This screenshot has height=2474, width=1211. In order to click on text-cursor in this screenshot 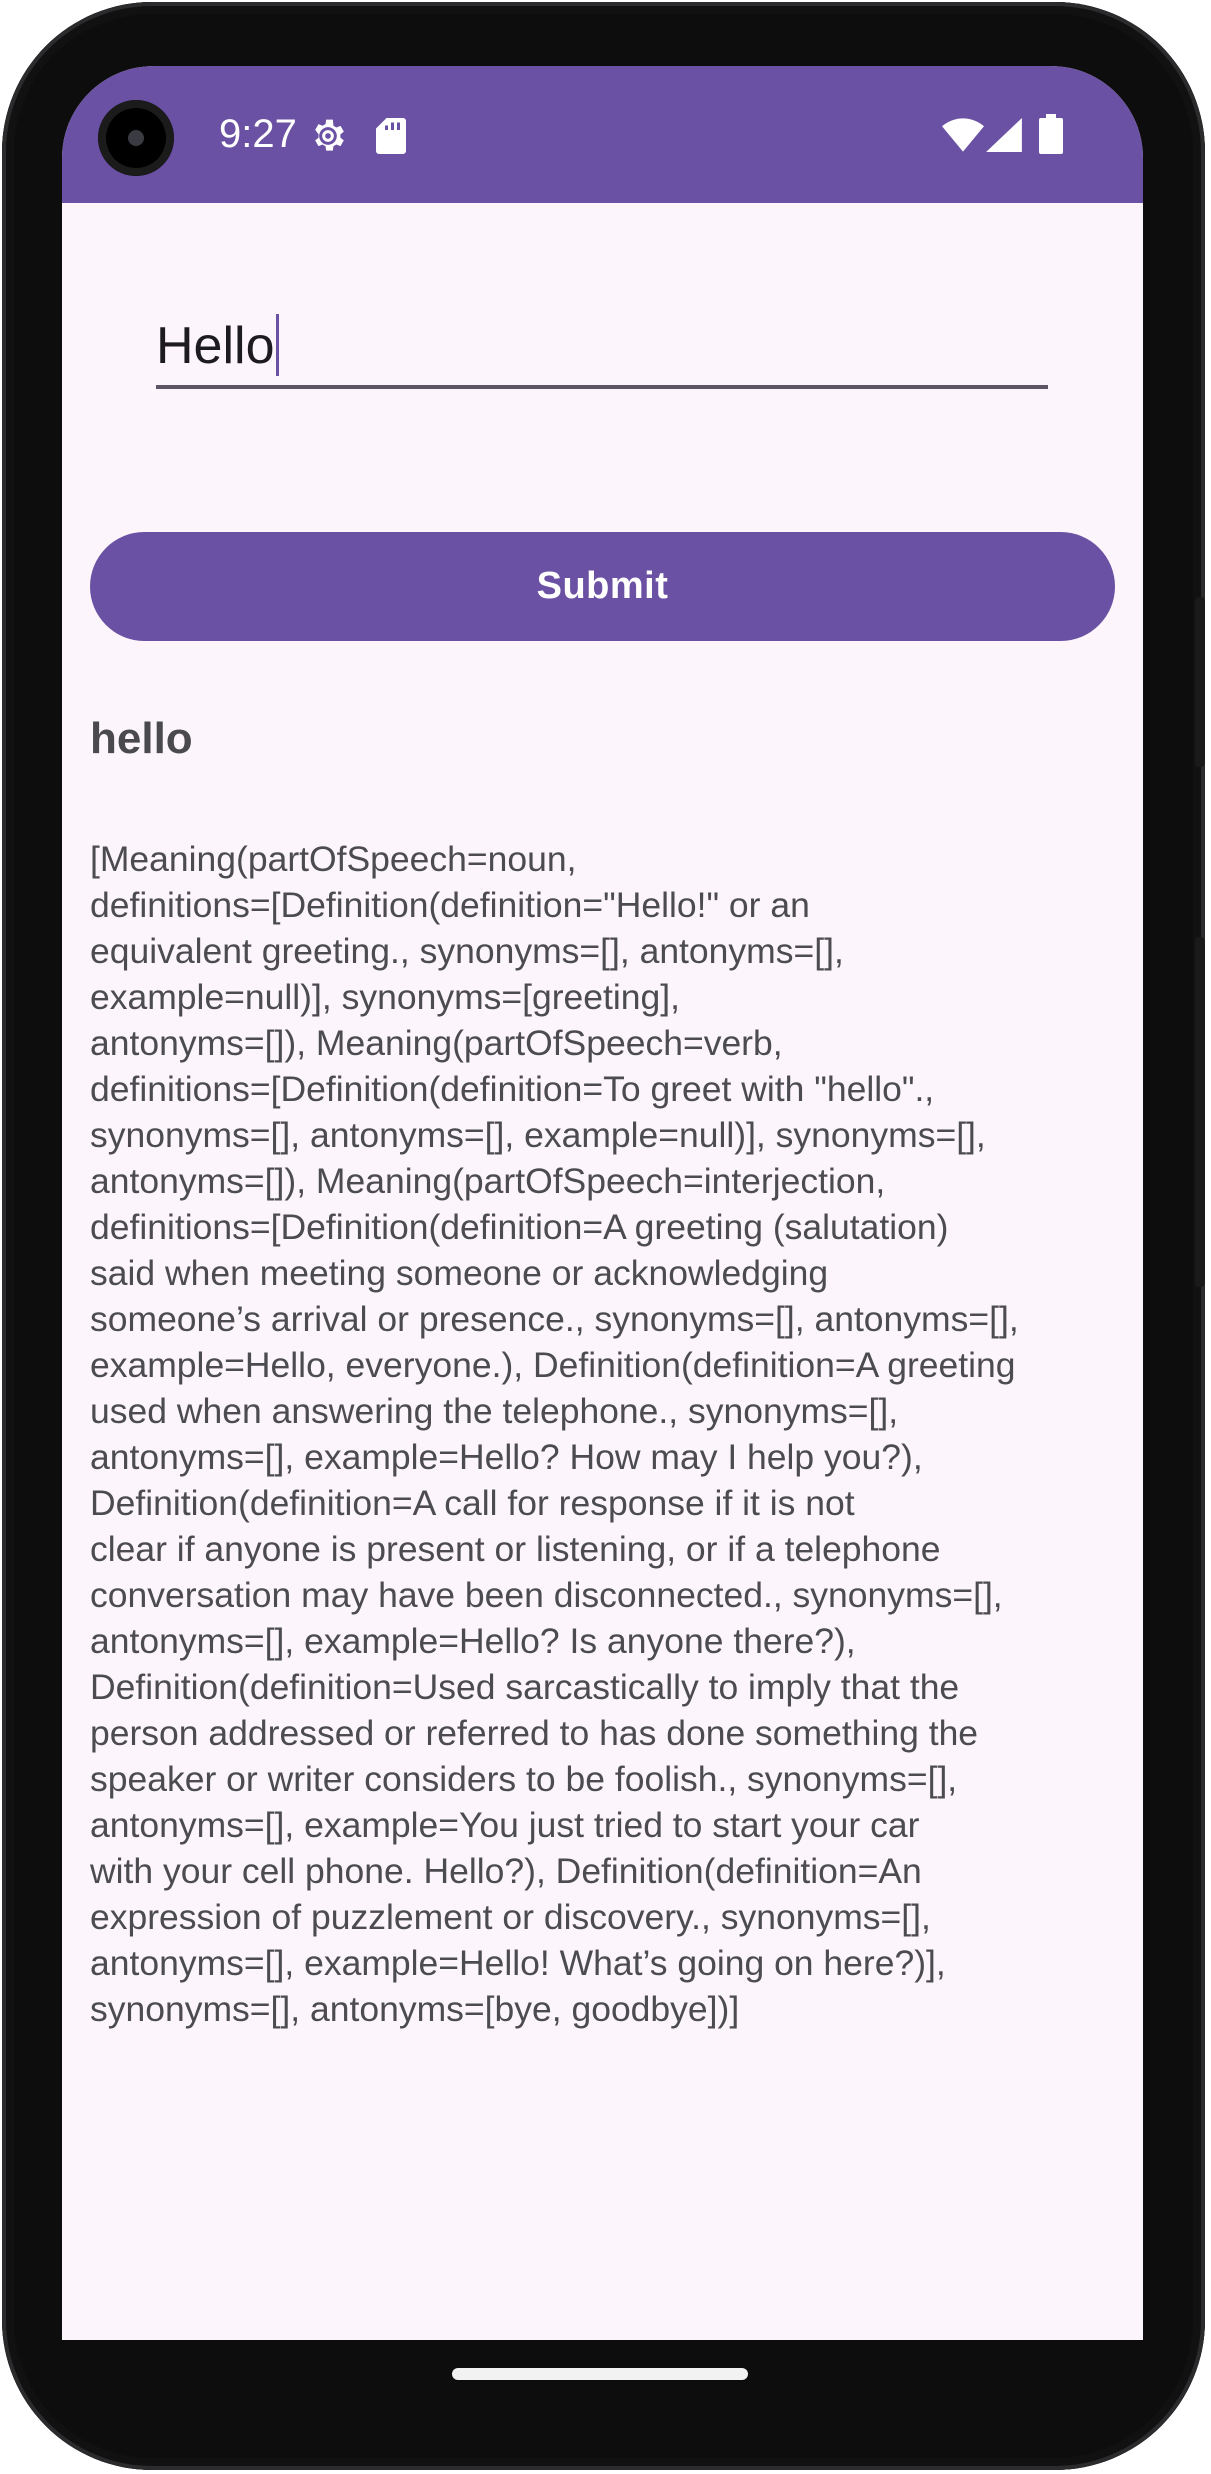, I will do `click(277, 345)`.